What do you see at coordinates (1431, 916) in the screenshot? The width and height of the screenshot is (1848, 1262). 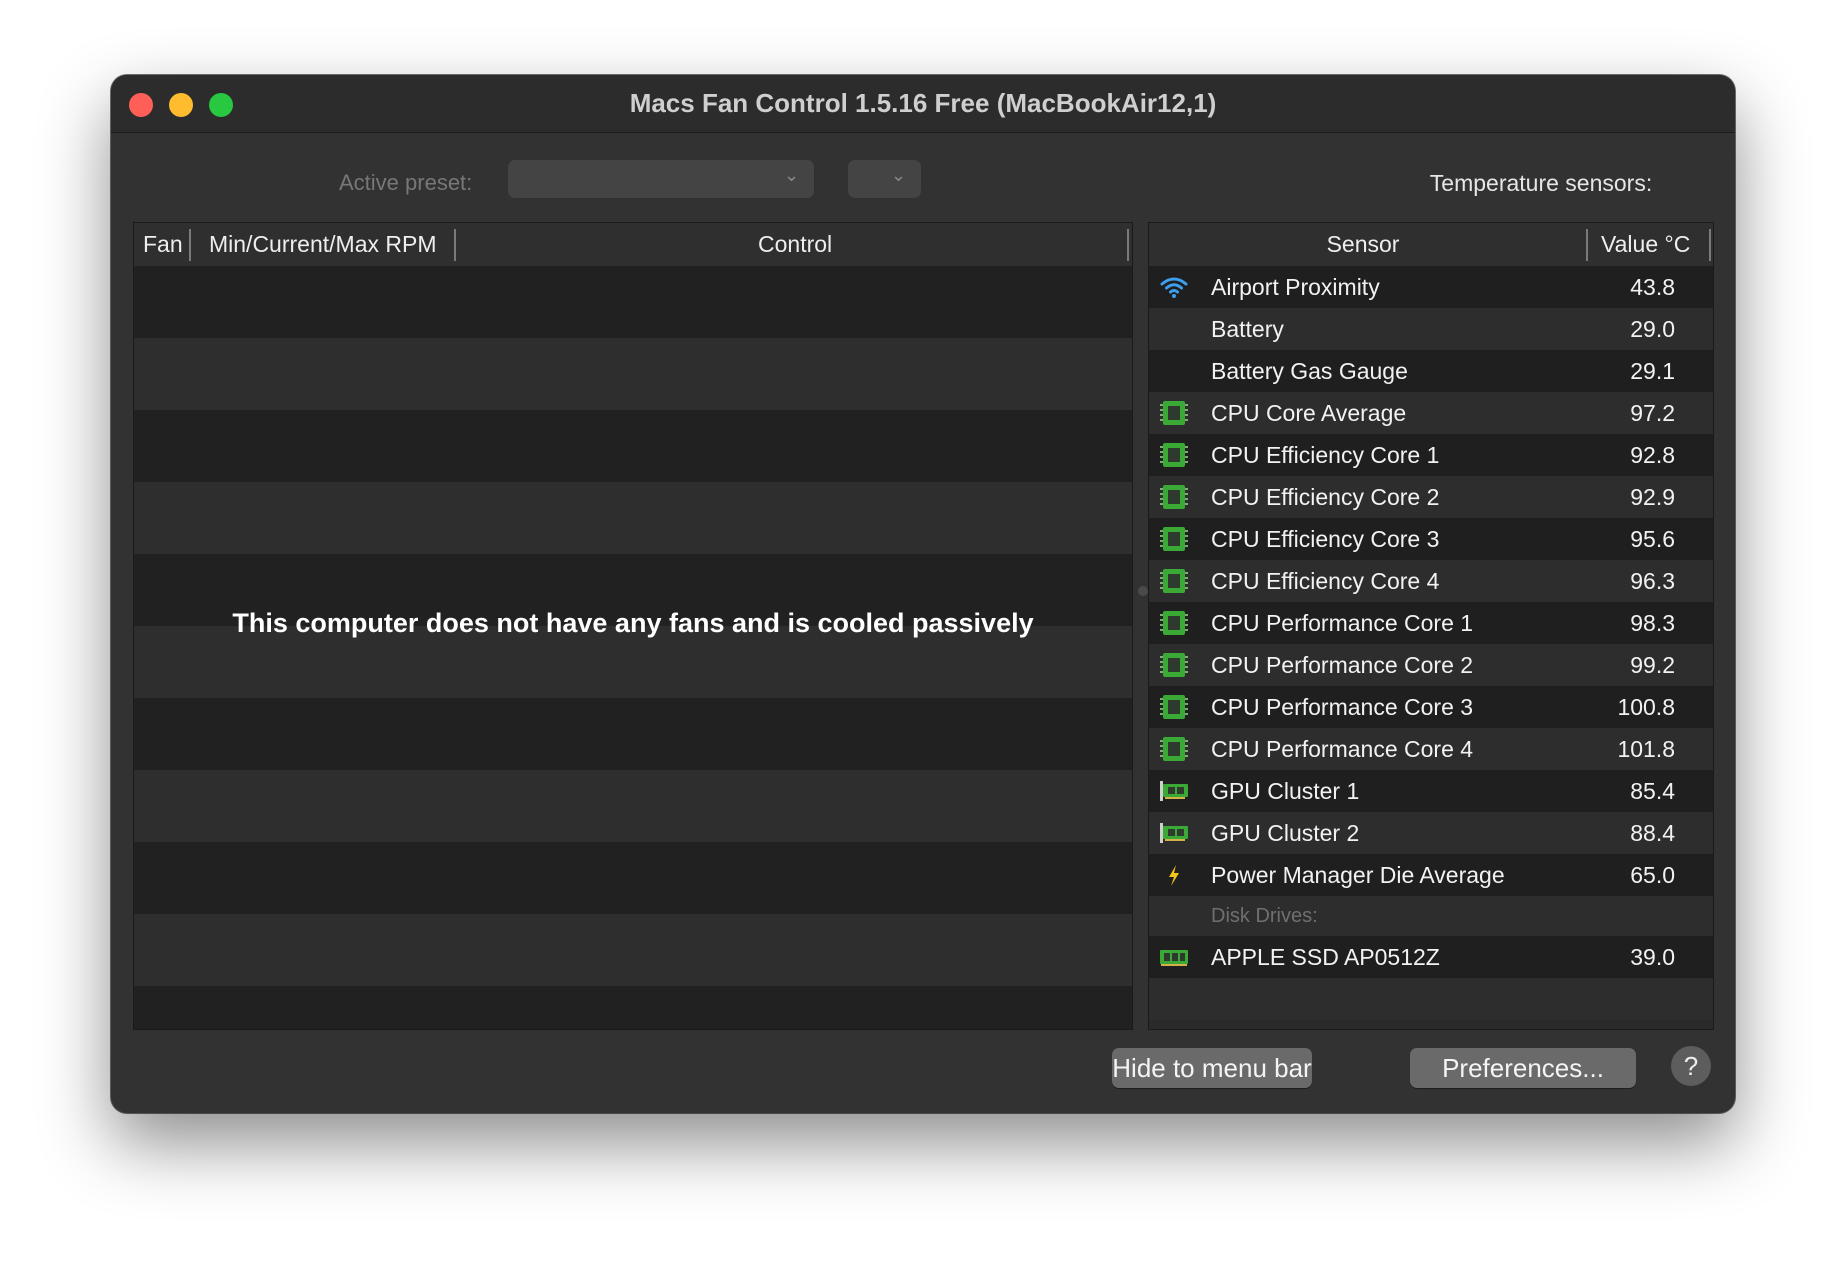 I see `disk-drives-section: Disk Drives:` at bounding box center [1431, 916].